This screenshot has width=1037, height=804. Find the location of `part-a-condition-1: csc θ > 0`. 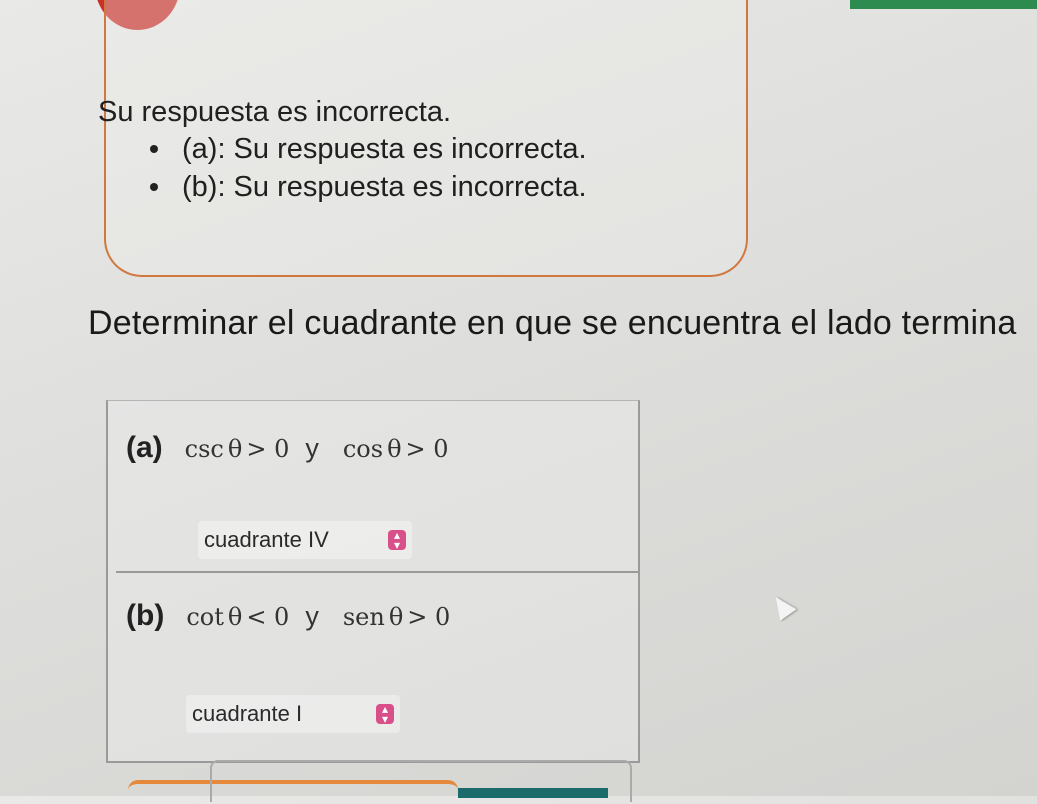

part-a-condition-1: csc θ > 0 is located at coordinates (237, 449).